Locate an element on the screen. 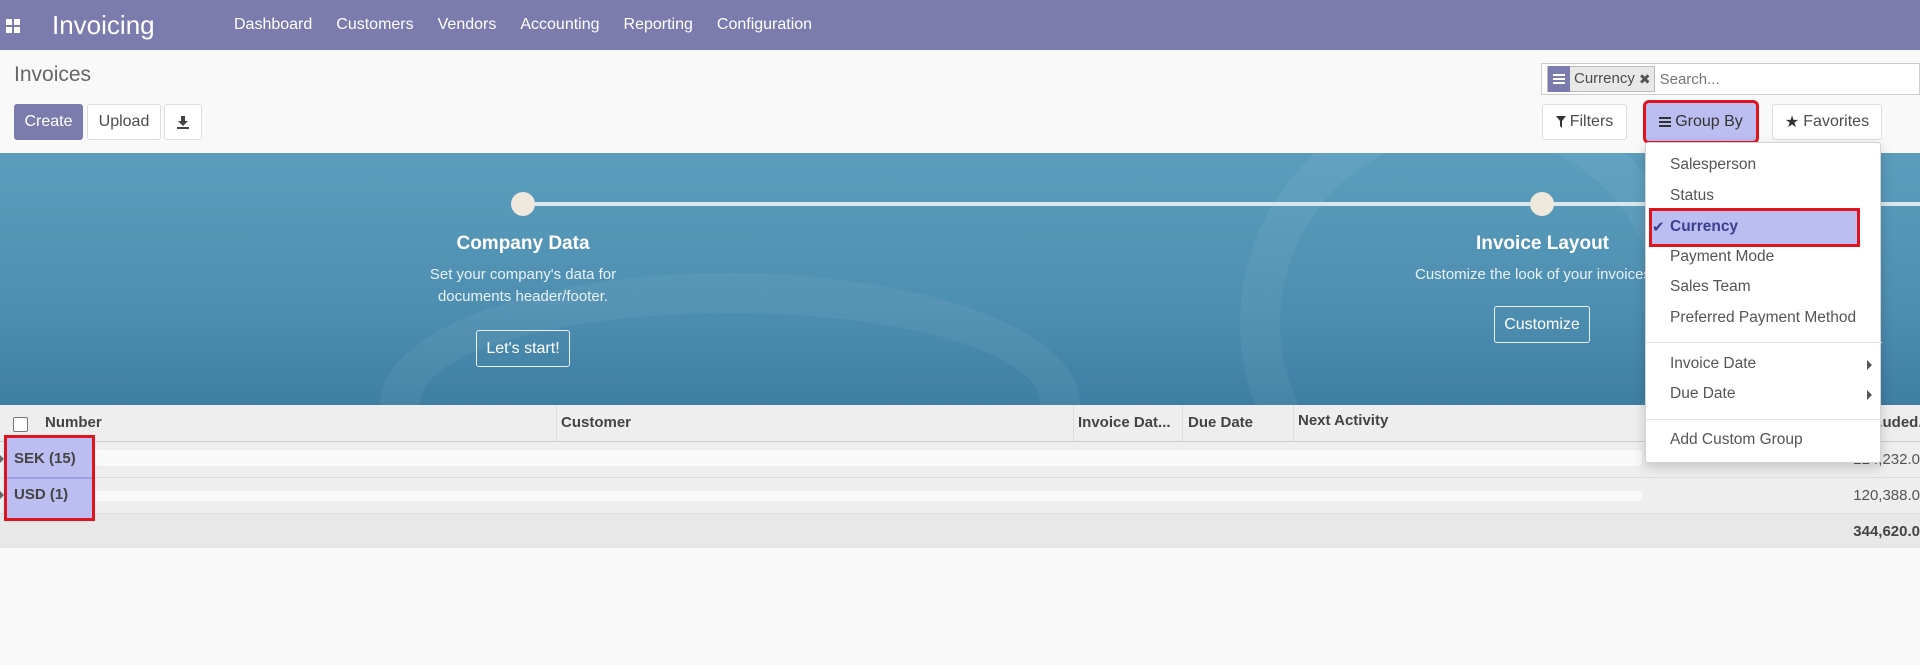 This screenshot has height=665, width=1920. group-by-icon is located at coordinates (1665, 122).